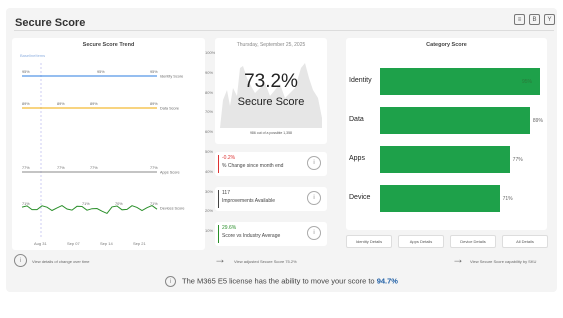 This screenshot has width=563, height=318. I want to click on device-details-button: Device Details, so click(473, 241).